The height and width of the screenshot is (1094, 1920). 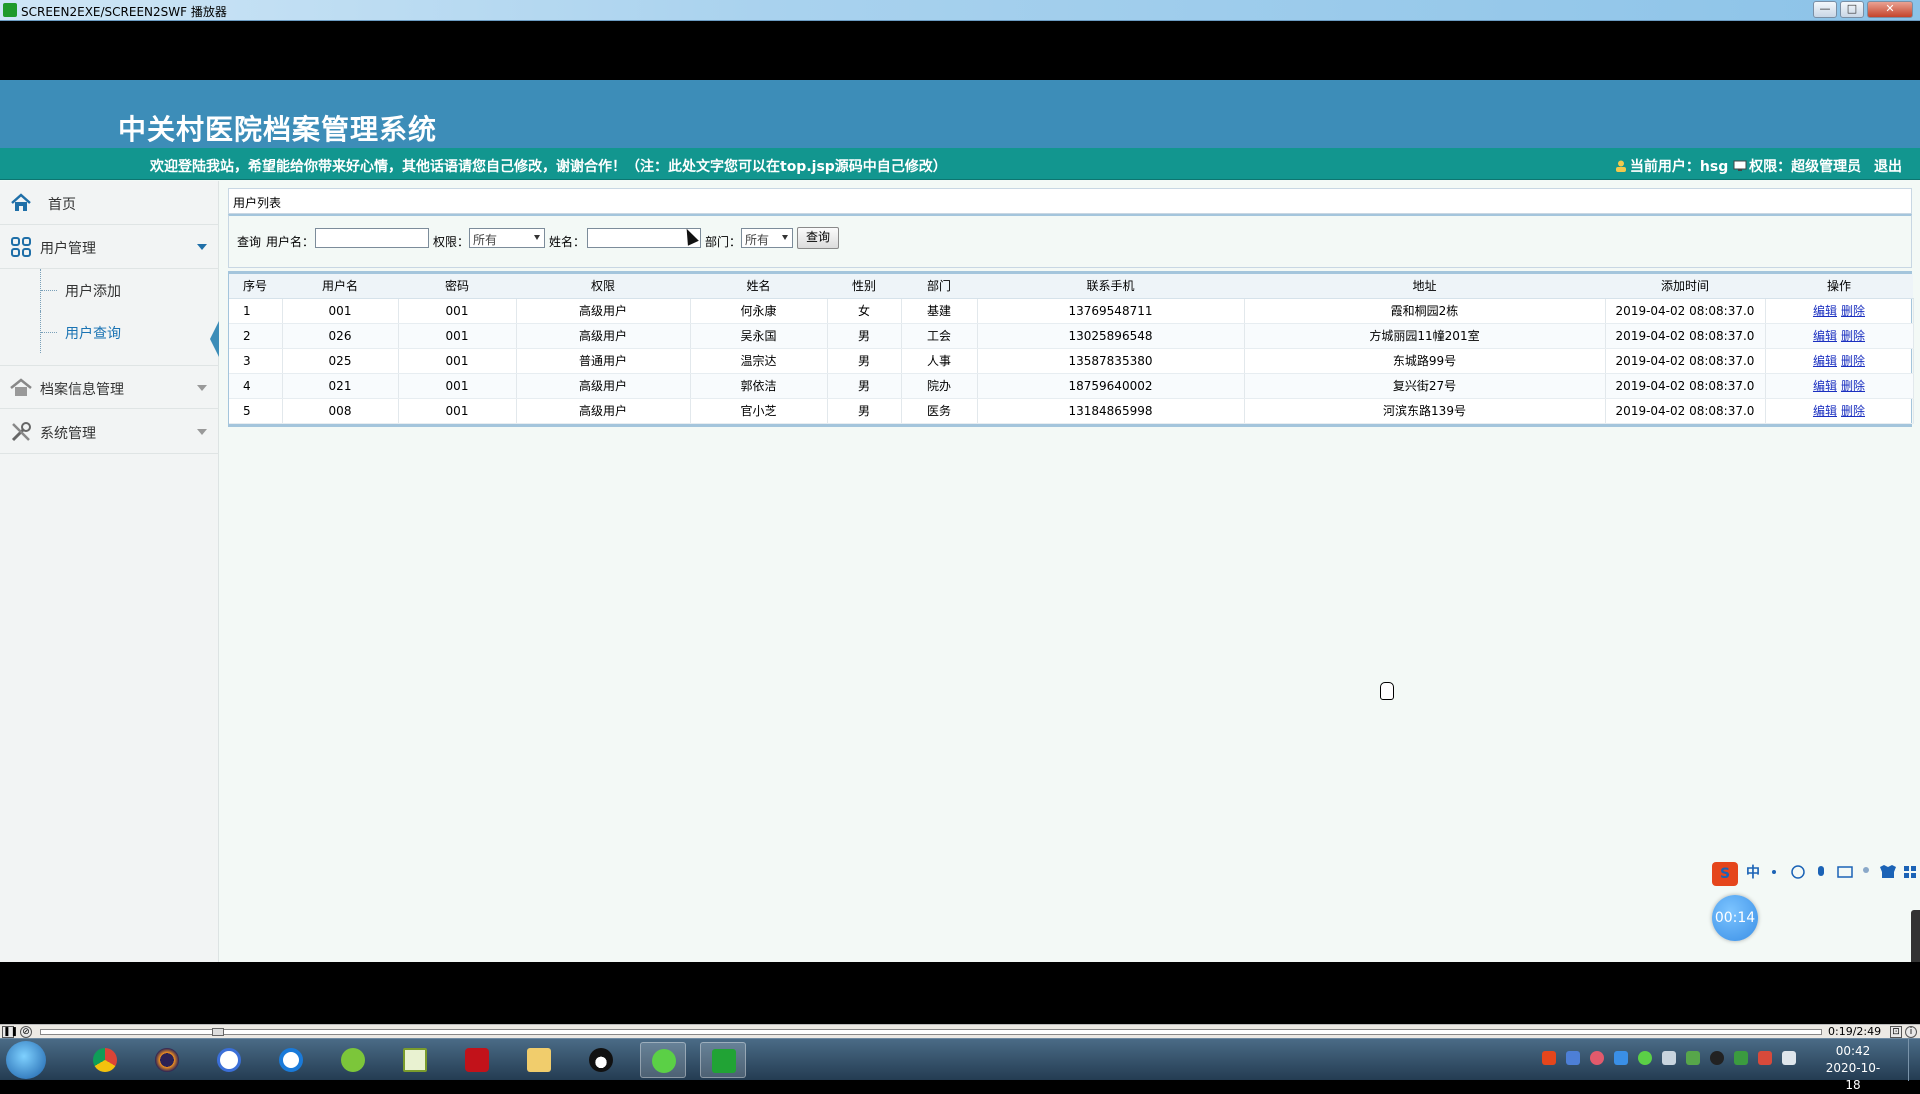 I want to click on header-address: 地址, so click(x=1424, y=286).